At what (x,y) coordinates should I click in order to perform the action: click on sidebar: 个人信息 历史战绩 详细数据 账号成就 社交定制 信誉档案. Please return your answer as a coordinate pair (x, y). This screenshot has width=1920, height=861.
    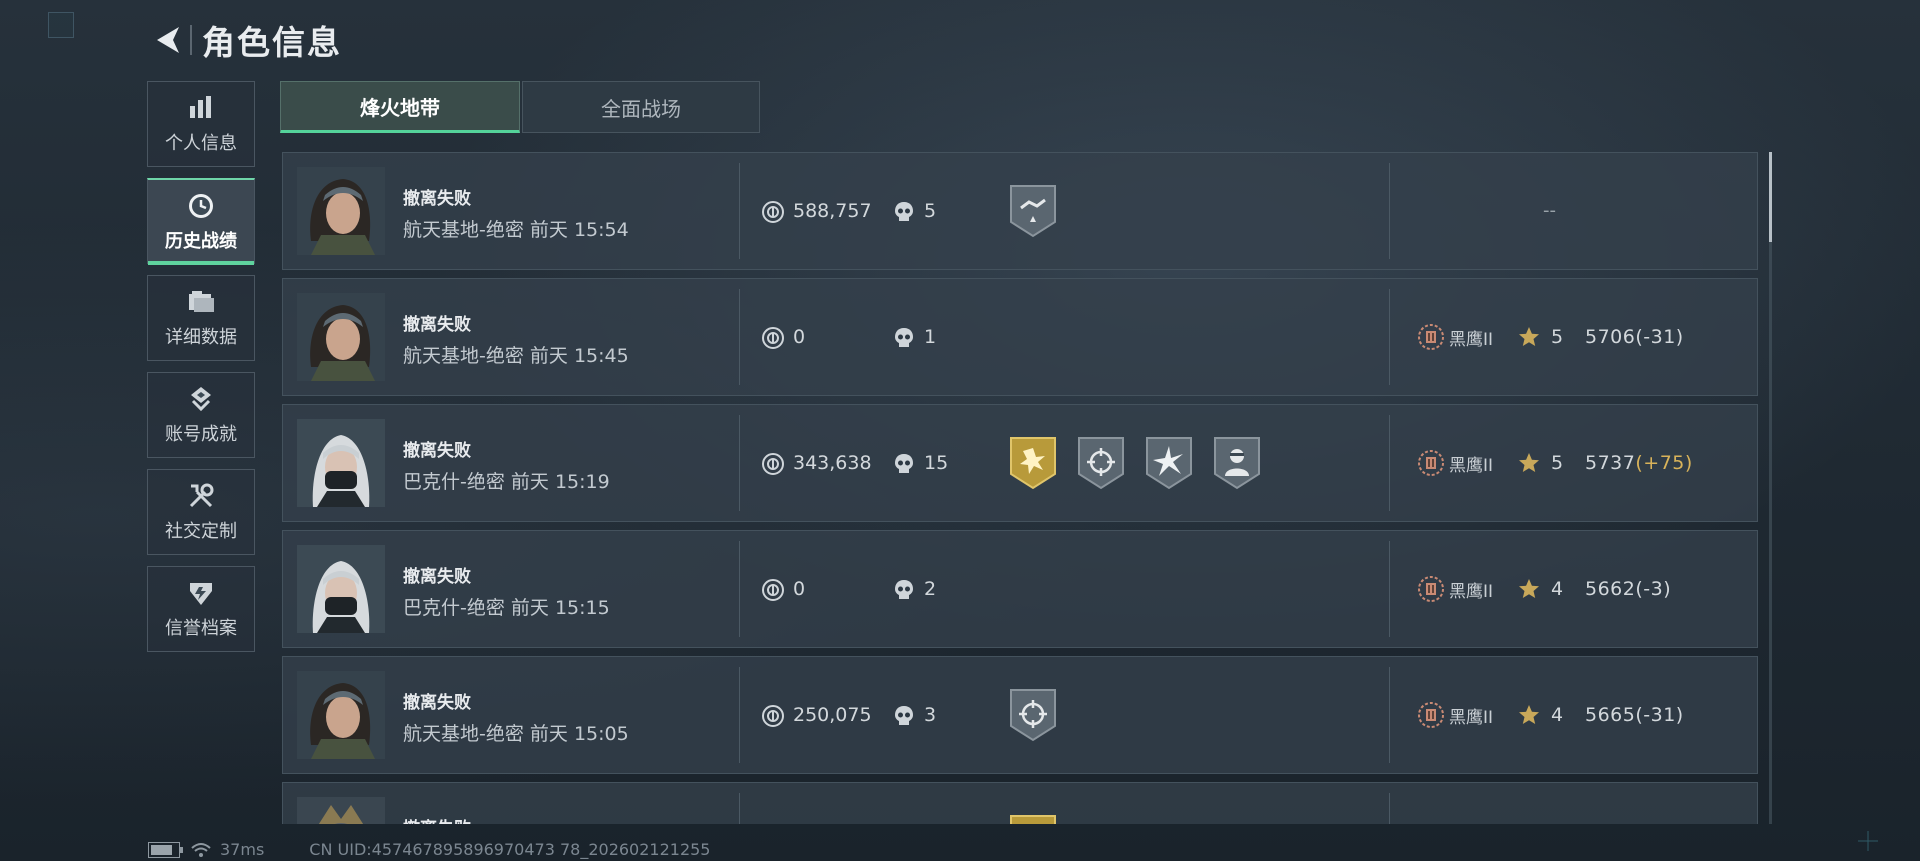
    Looking at the image, I should click on (202, 372).